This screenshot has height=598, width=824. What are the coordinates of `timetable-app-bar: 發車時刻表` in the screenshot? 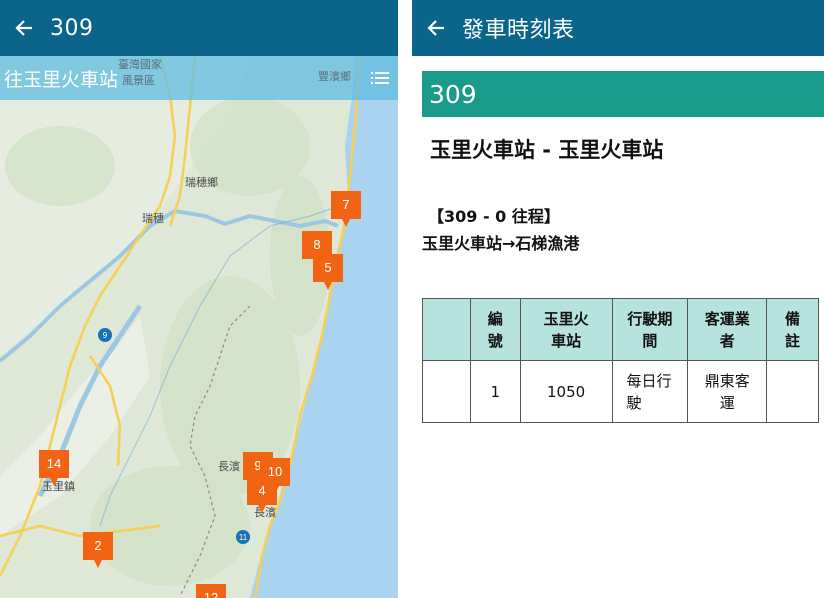 It's located at (618, 28).